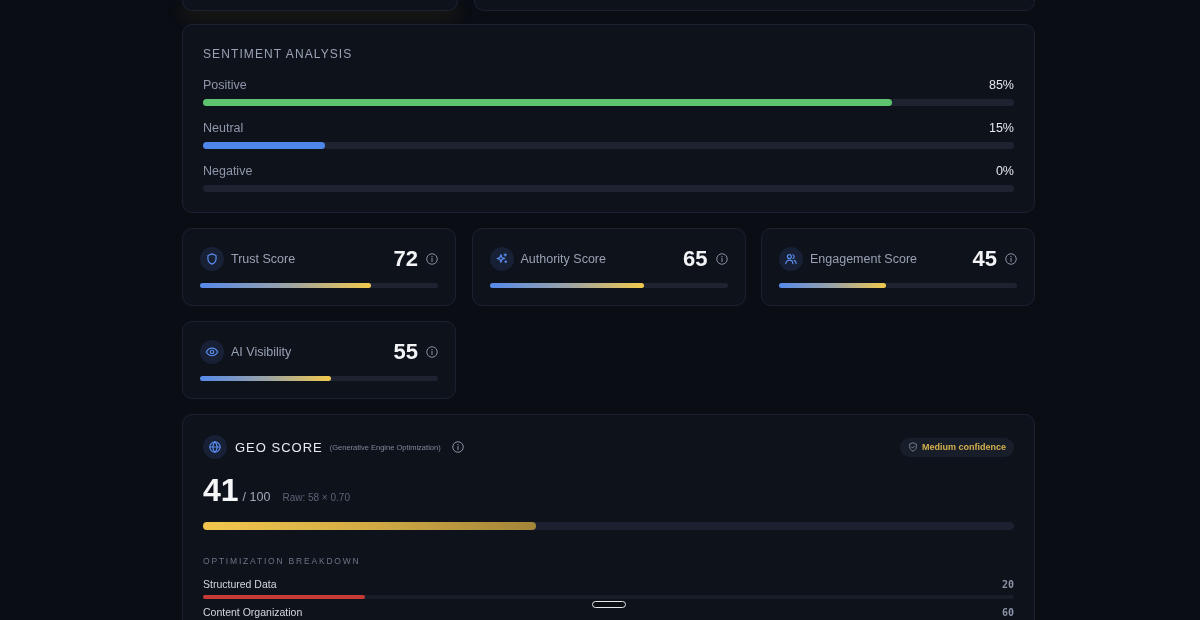  I want to click on globe-icon, so click(215, 447).